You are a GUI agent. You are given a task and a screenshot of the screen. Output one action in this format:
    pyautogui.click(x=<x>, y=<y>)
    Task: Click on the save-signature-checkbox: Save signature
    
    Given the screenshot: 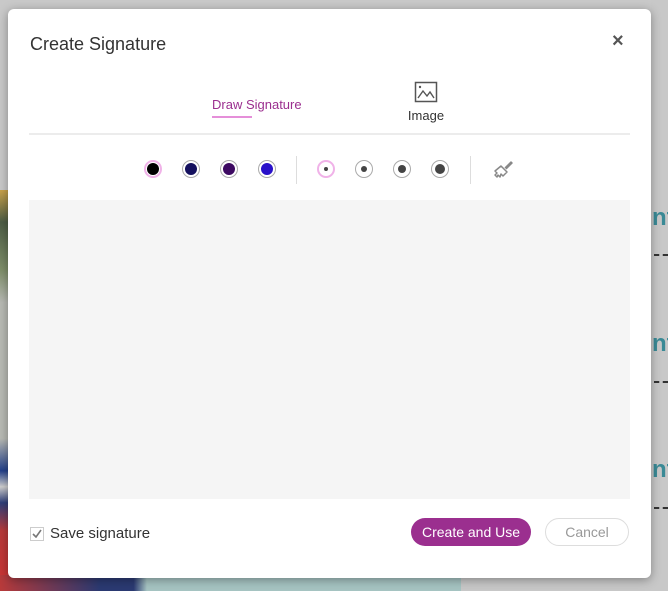 What is the action you would take?
    pyautogui.click(x=90, y=533)
    